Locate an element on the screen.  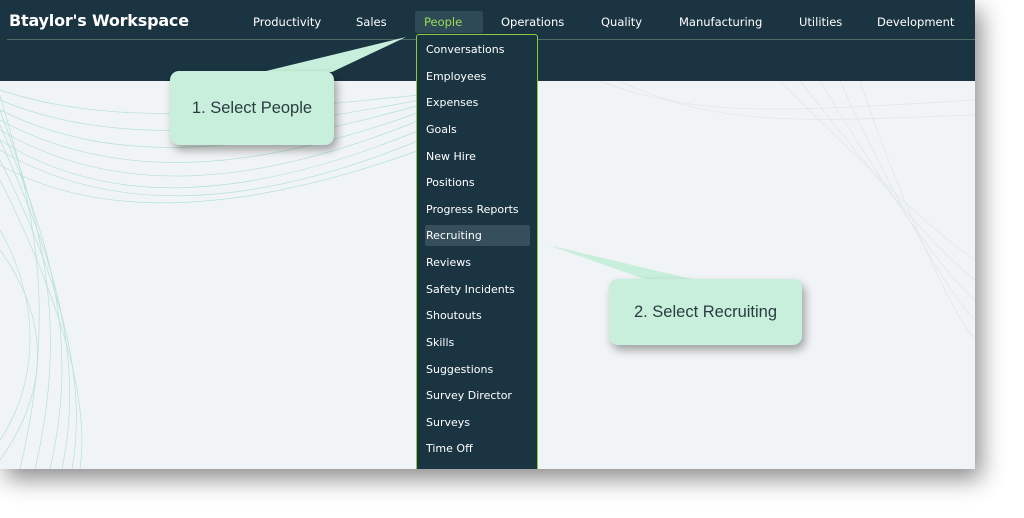
callout-step1-text: 1. Select People is located at coordinates (252, 107).